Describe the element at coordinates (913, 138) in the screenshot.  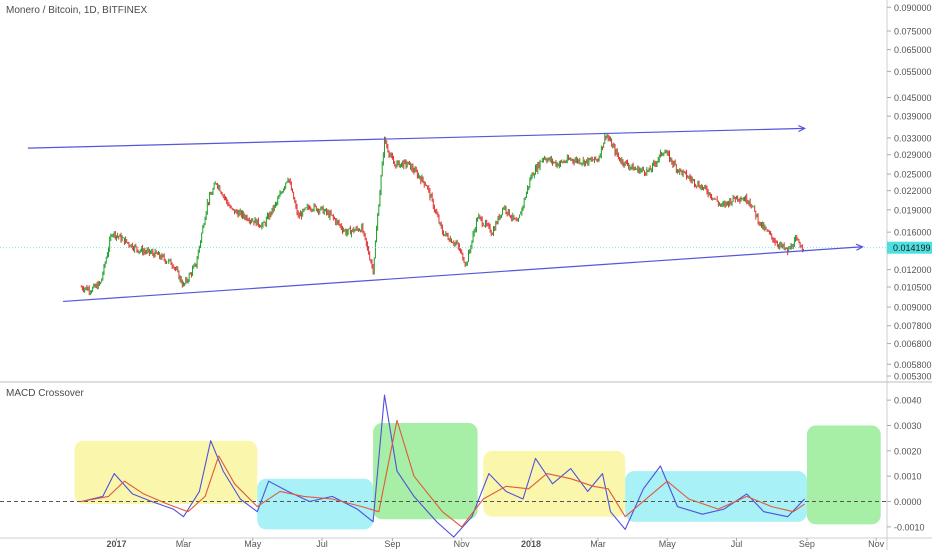
I see `price-tick-label: 0.033000` at that location.